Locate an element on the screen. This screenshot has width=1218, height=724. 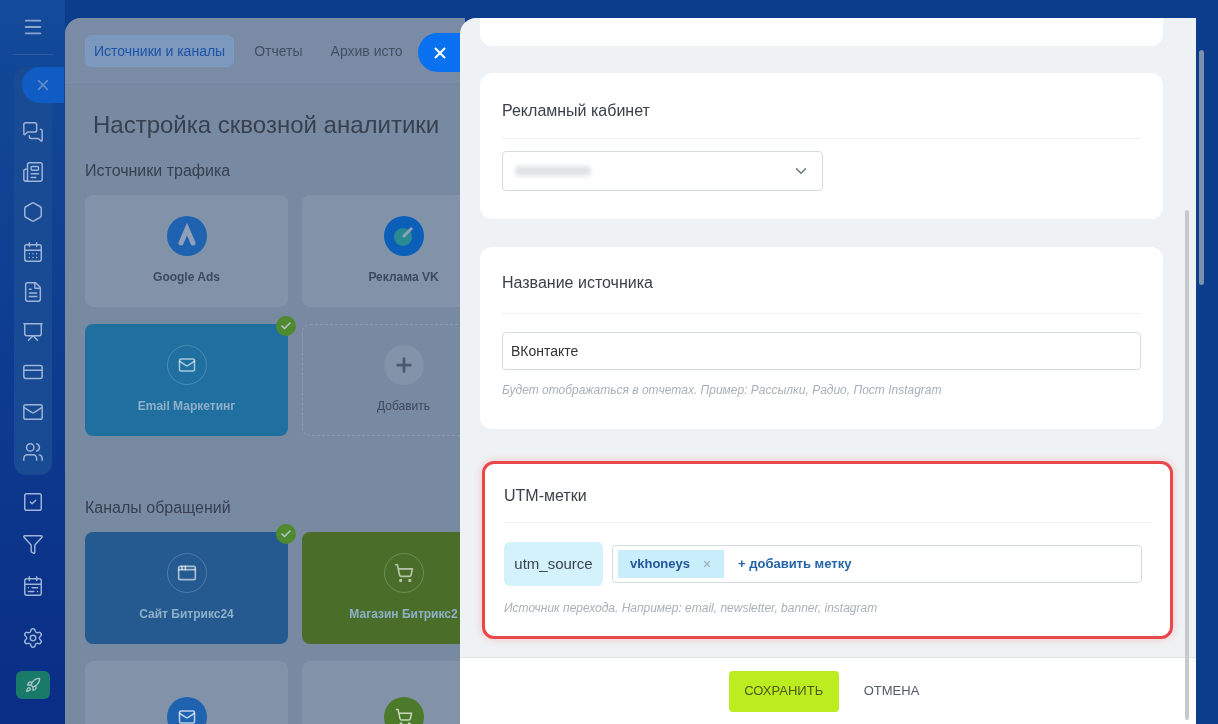
feed-icon is located at coordinates (32, 172).